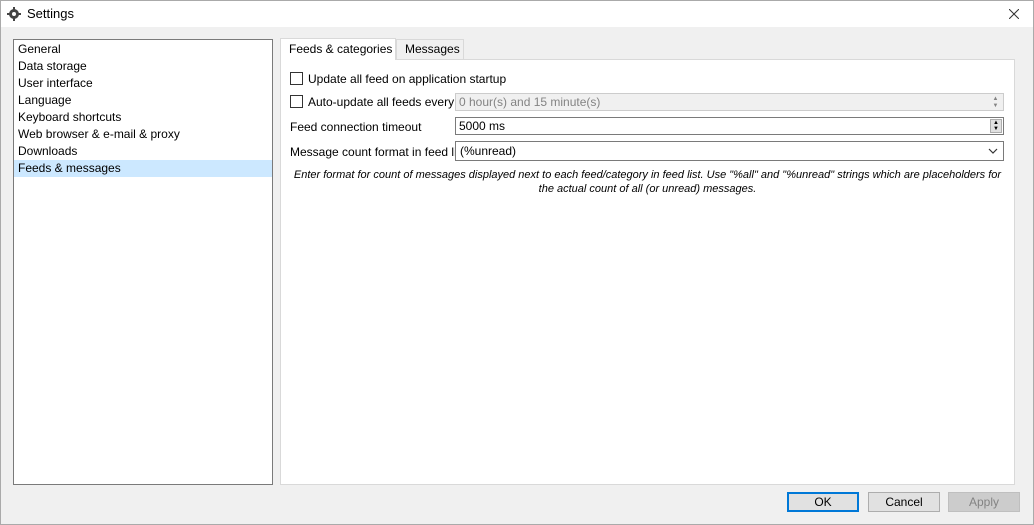 This screenshot has height=525, width=1034. I want to click on timeout-label: Feed connection timeout, so click(356, 127).